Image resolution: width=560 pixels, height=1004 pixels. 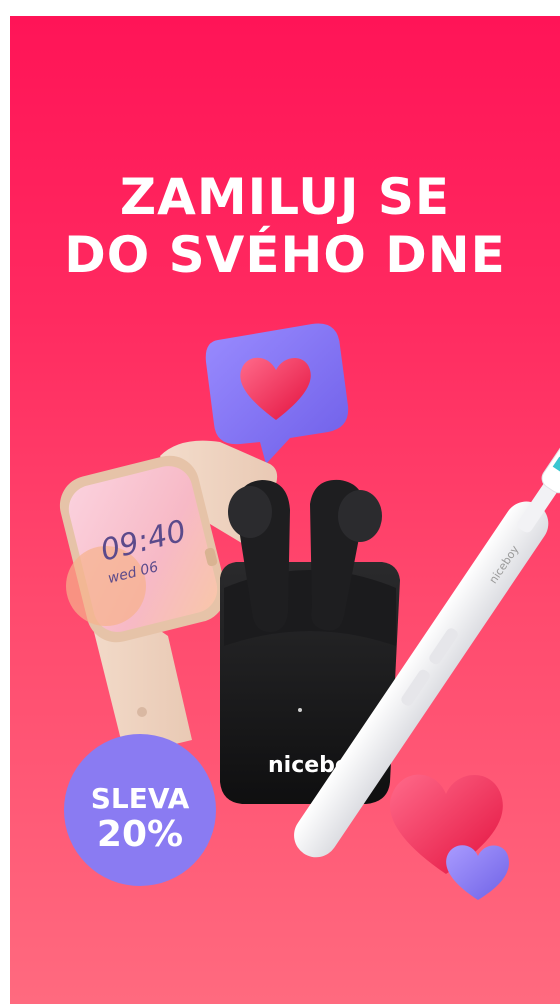 I want to click on hearts-icon, so click(x=449, y=837).